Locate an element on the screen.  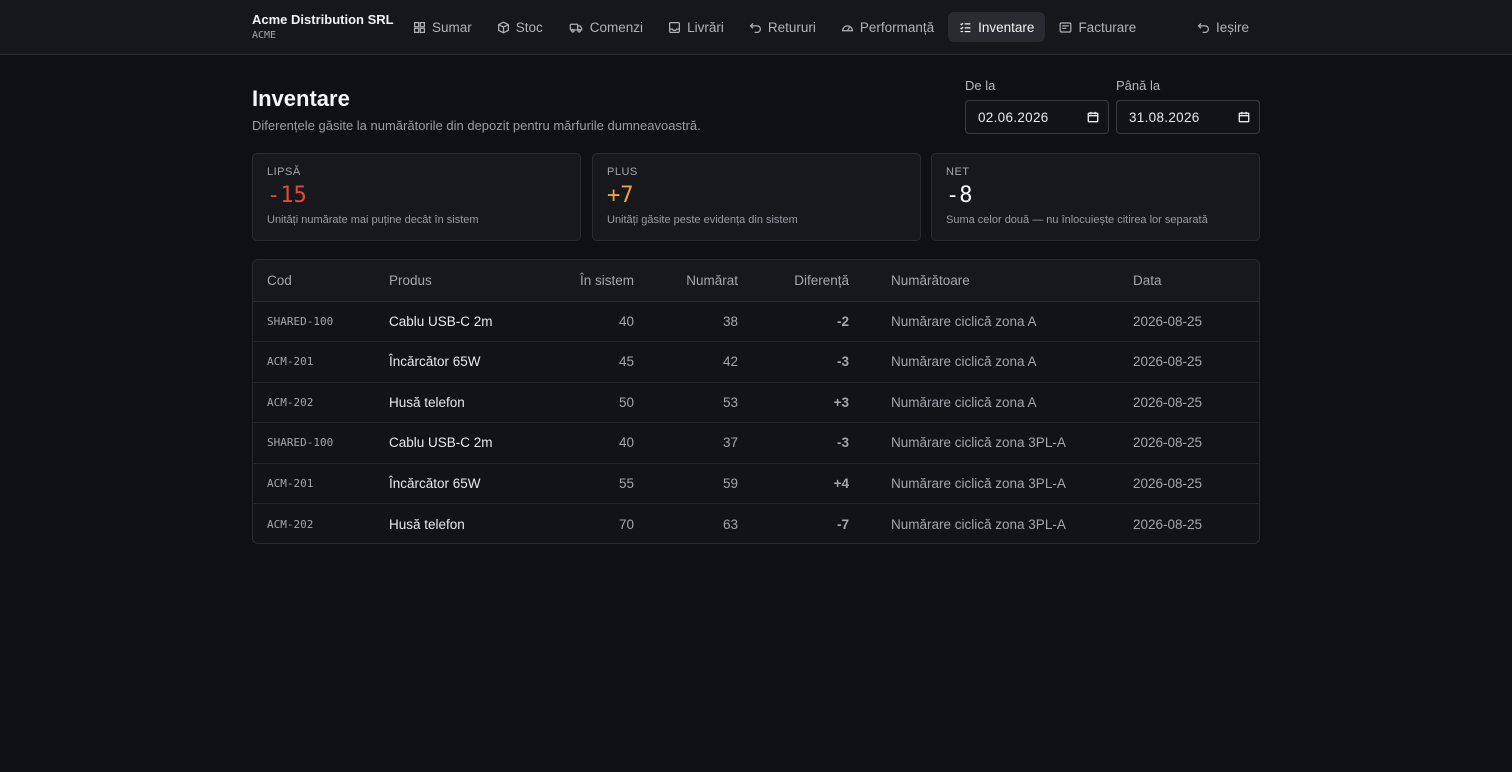
cell-numarat: 53 is located at coordinates (700, 402).